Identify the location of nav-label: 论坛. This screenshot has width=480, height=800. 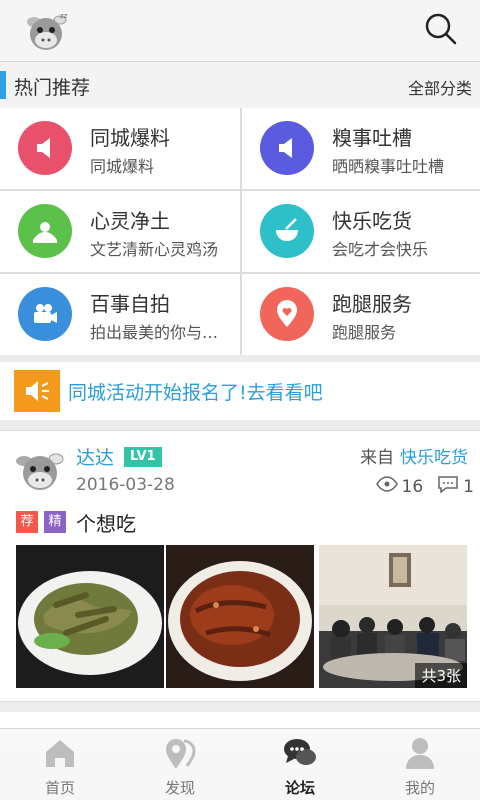
(299, 788).